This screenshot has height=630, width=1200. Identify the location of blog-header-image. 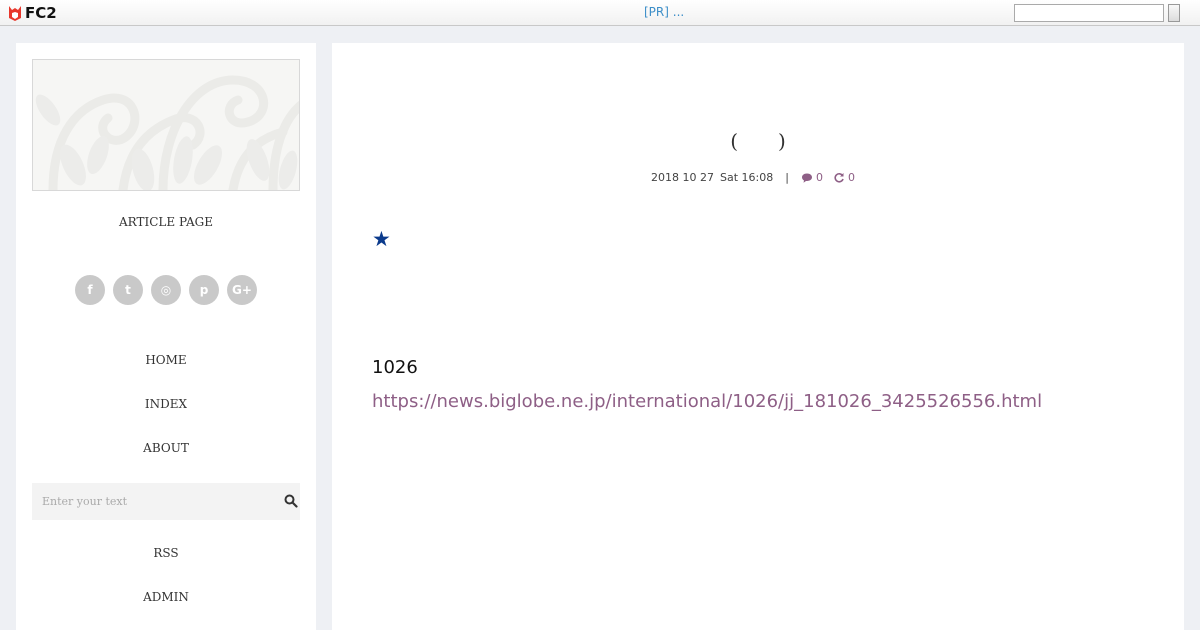
(166, 125).